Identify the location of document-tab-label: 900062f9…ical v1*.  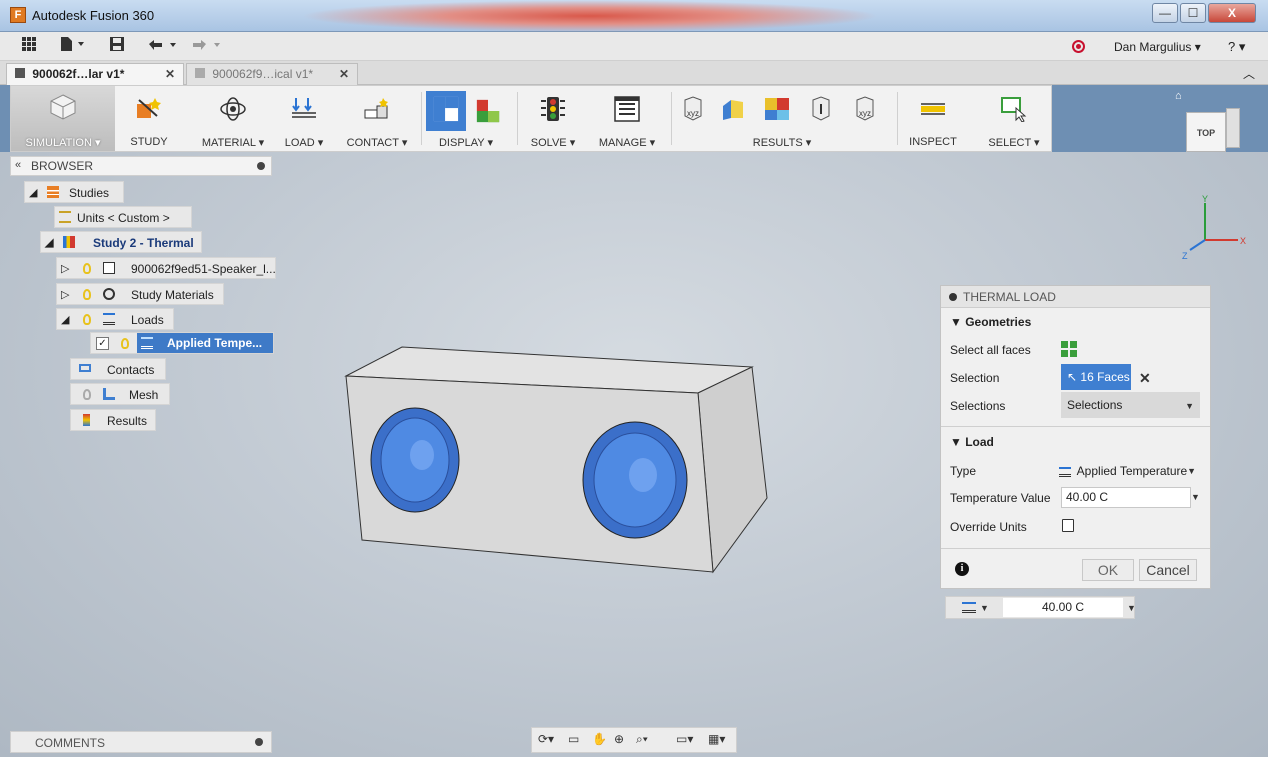
(263, 74).